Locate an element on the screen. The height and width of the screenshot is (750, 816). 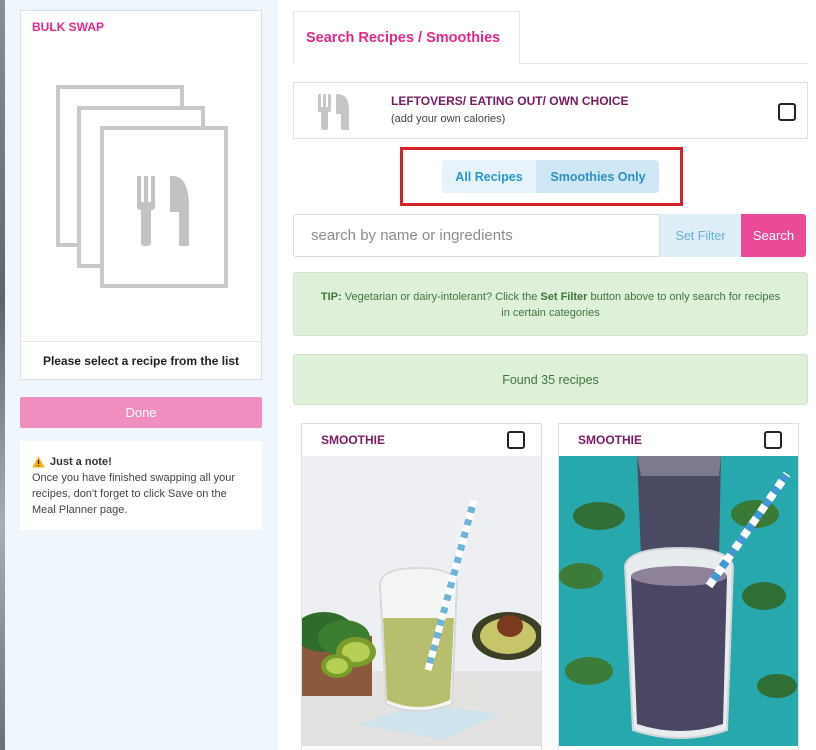
warning-icon is located at coordinates (38, 462).